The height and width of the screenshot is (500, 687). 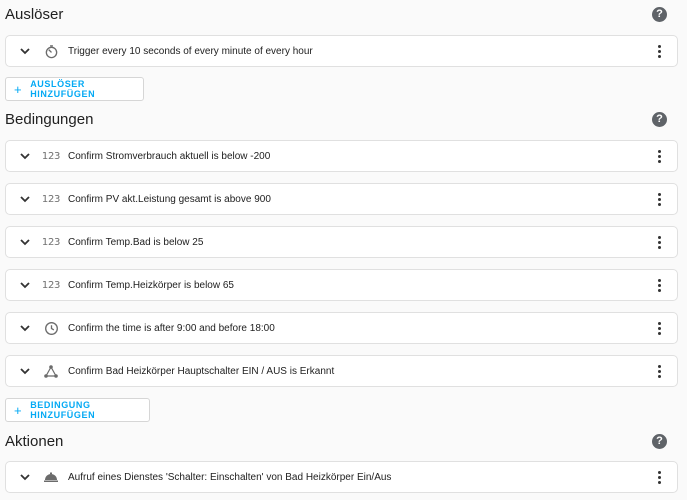 I want to click on add-condition-label: BEDINGUNG HINZUFÜGEN, so click(x=63, y=410).